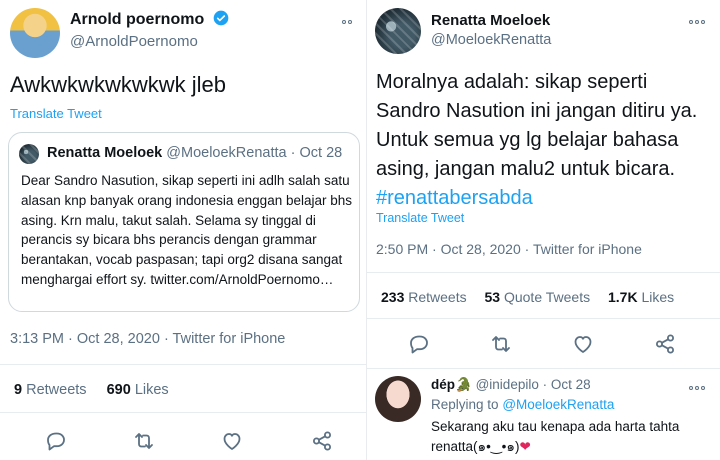 This screenshot has width=720, height=460. What do you see at coordinates (454, 198) in the screenshot?
I see `hashtag-link: #renattabersabda` at bounding box center [454, 198].